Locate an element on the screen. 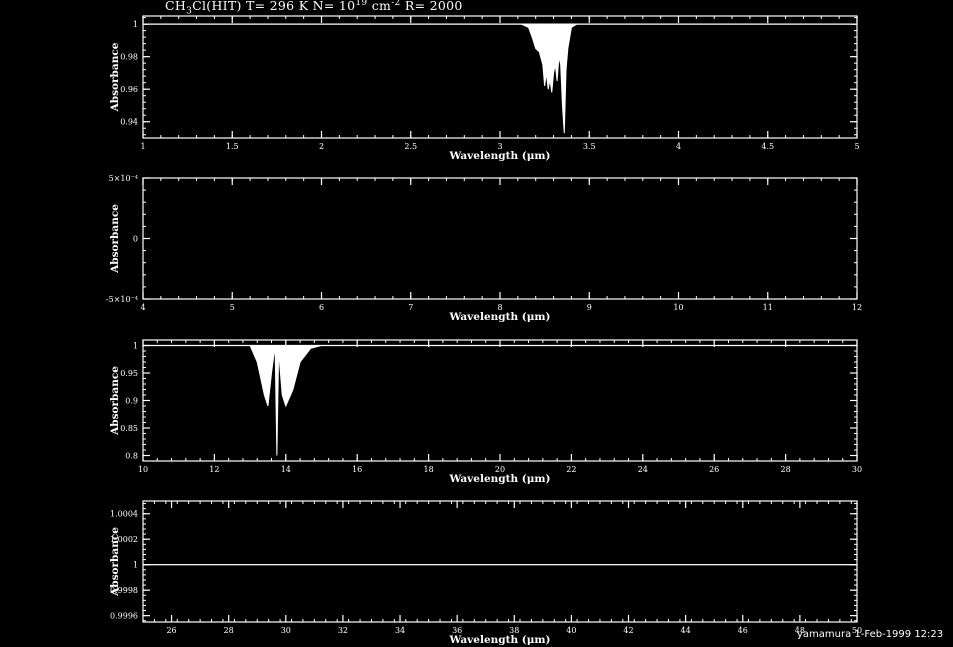 The height and width of the screenshot is (647, 953). y-tick-label: 0.98 is located at coordinates (129, 57).